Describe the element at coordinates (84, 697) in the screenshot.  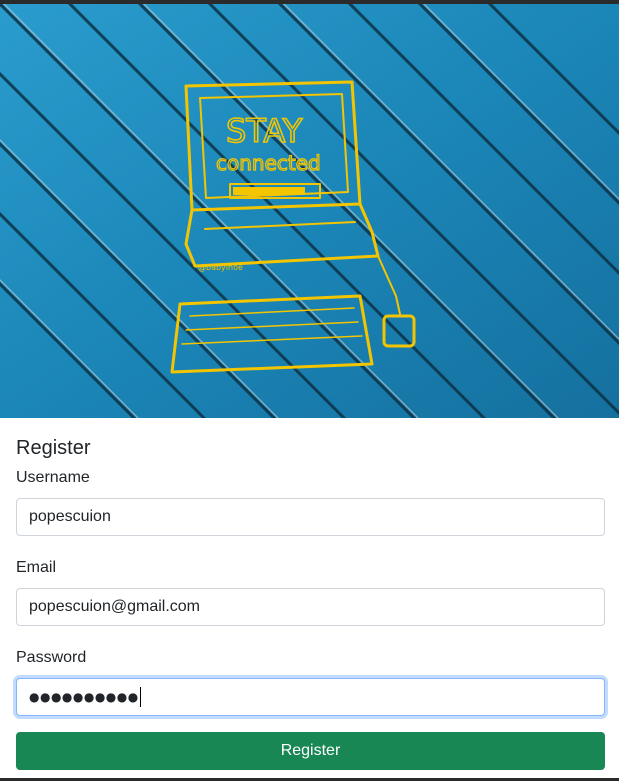
I see `password-masked-value: ●●●●●●●●●●` at that location.